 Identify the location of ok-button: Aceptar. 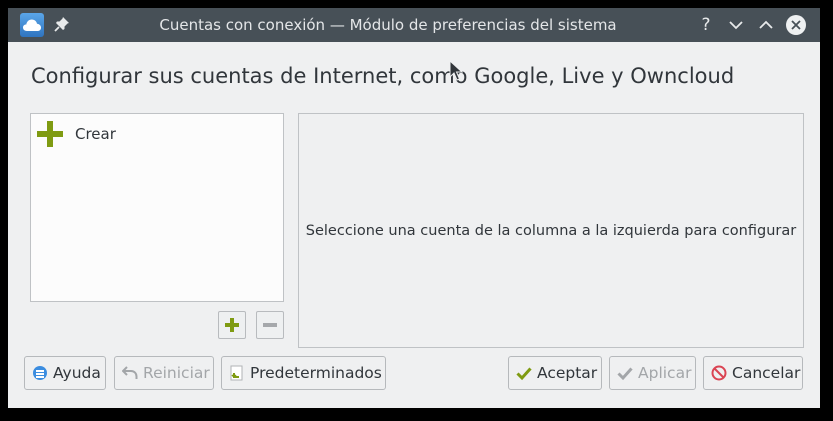
(555, 373).